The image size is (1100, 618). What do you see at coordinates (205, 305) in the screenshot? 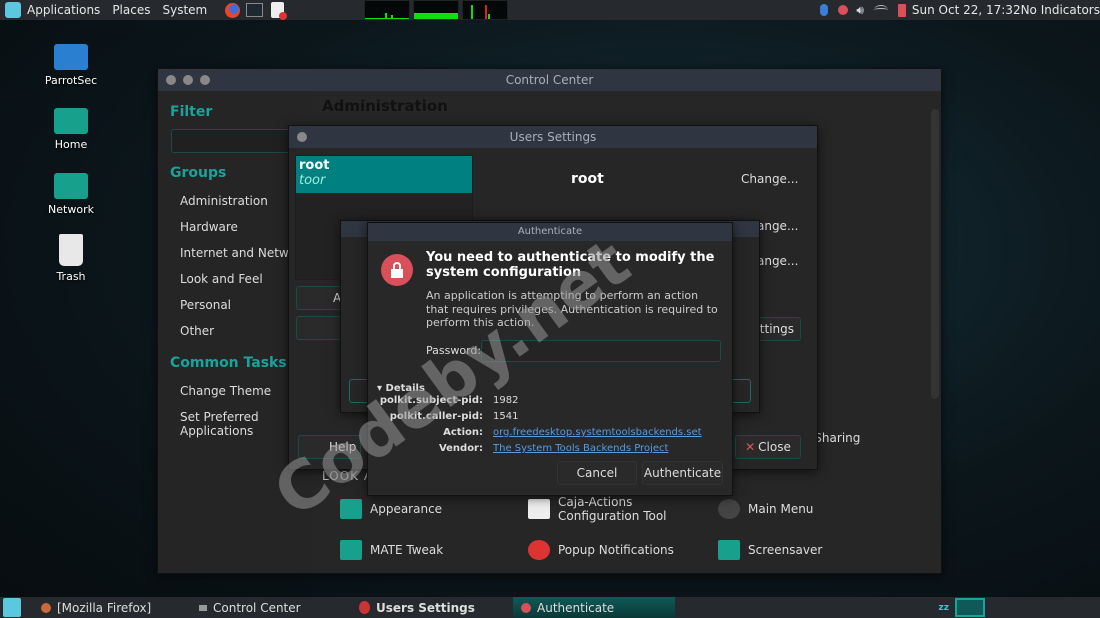
I see `group-personal: Personal` at bounding box center [205, 305].